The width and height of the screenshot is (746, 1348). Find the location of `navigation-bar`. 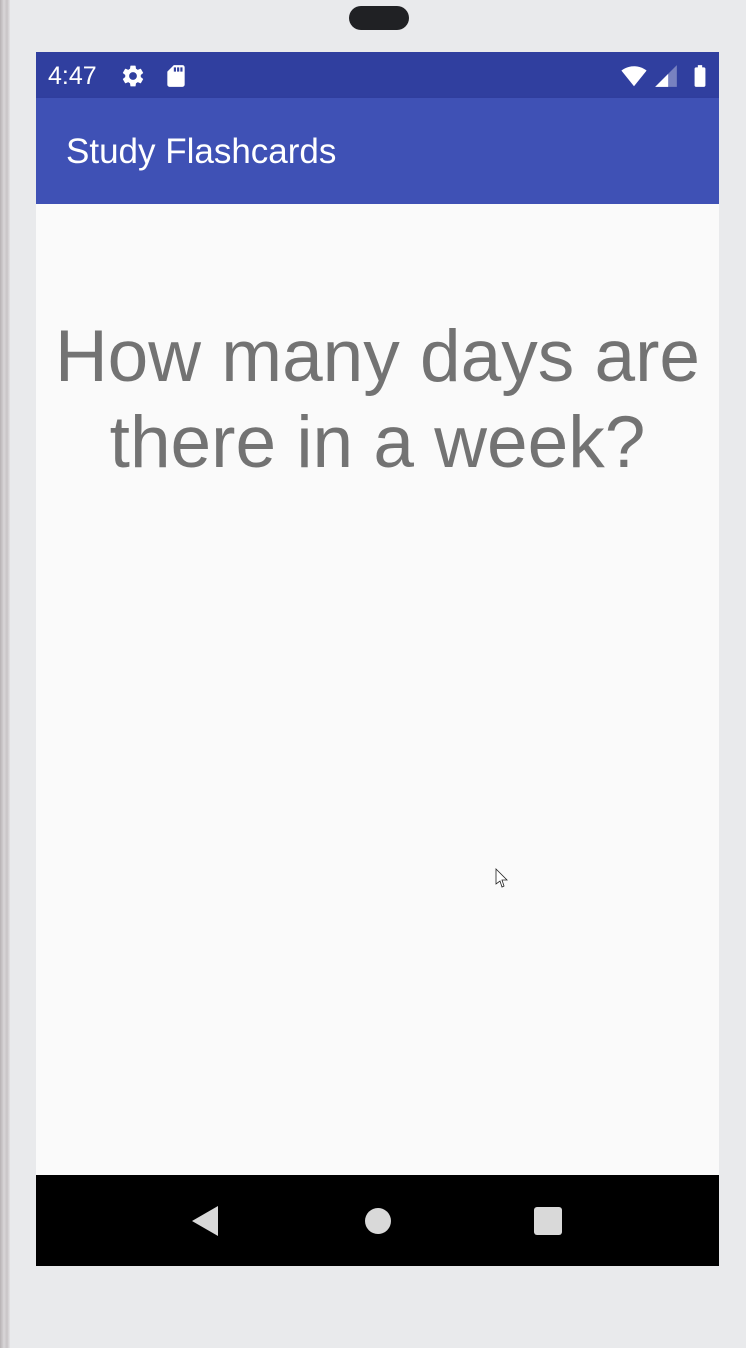

navigation-bar is located at coordinates (377, 1220).